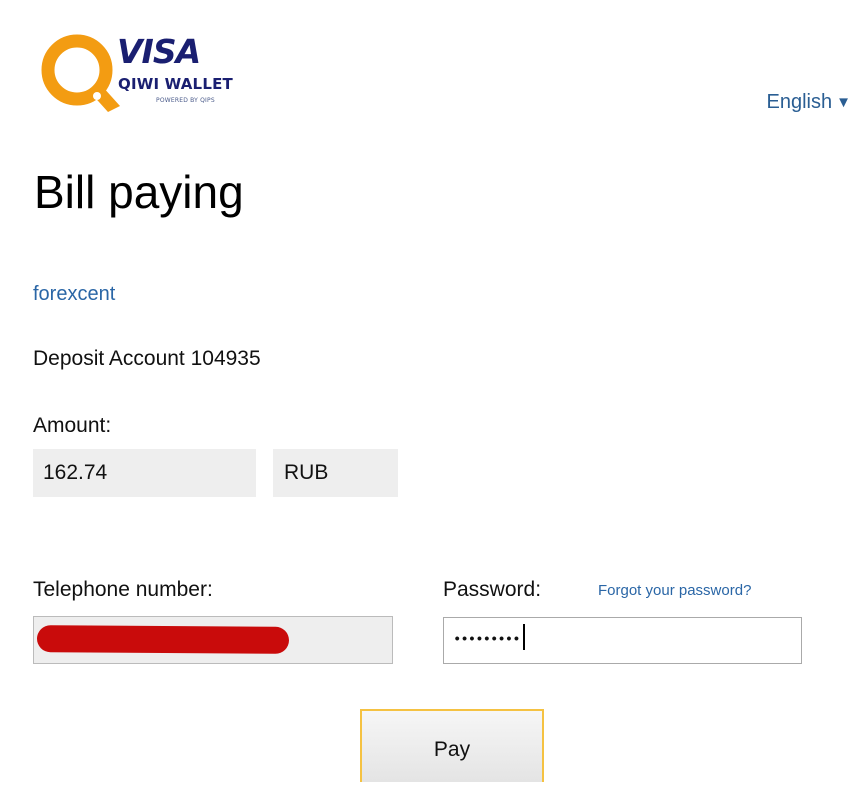 The width and height of the screenshot is (851, 789). What do you see at coordinates (139, 192) in the screenshot?
I see `page-title: Bill paying` at bounding box center [139, 192].